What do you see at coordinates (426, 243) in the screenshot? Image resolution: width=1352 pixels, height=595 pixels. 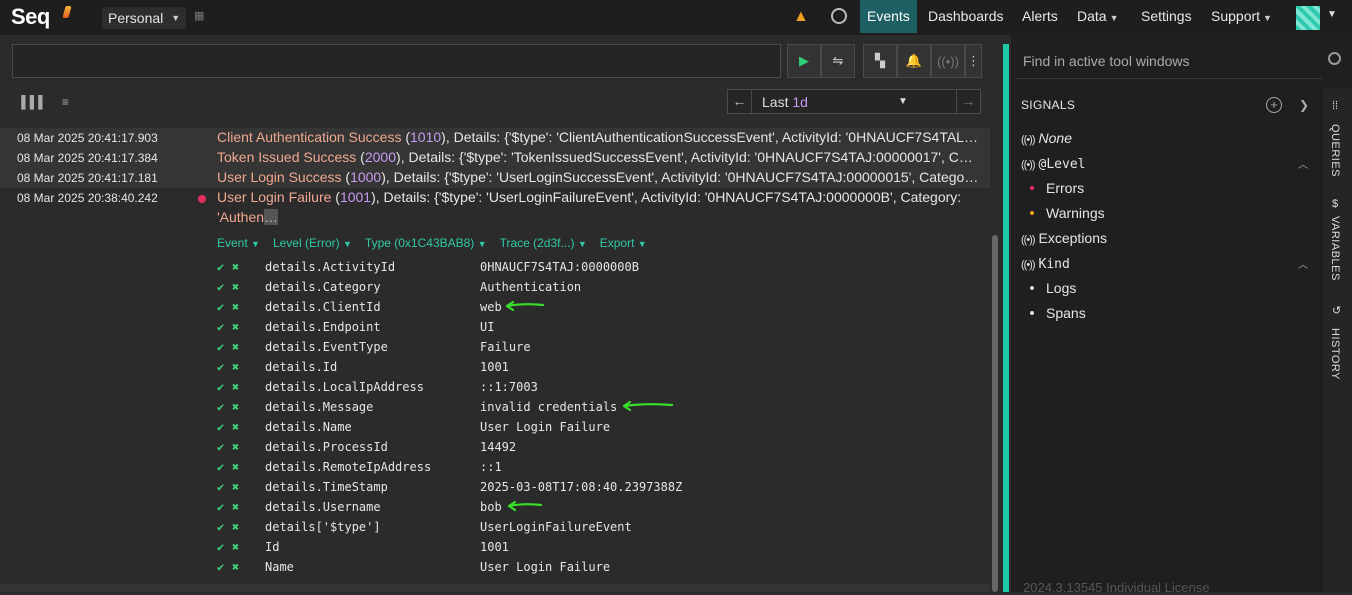 I see `type-menu-link: Type (0x1C43BAB8) ▼` at bounding box center [426, 243].